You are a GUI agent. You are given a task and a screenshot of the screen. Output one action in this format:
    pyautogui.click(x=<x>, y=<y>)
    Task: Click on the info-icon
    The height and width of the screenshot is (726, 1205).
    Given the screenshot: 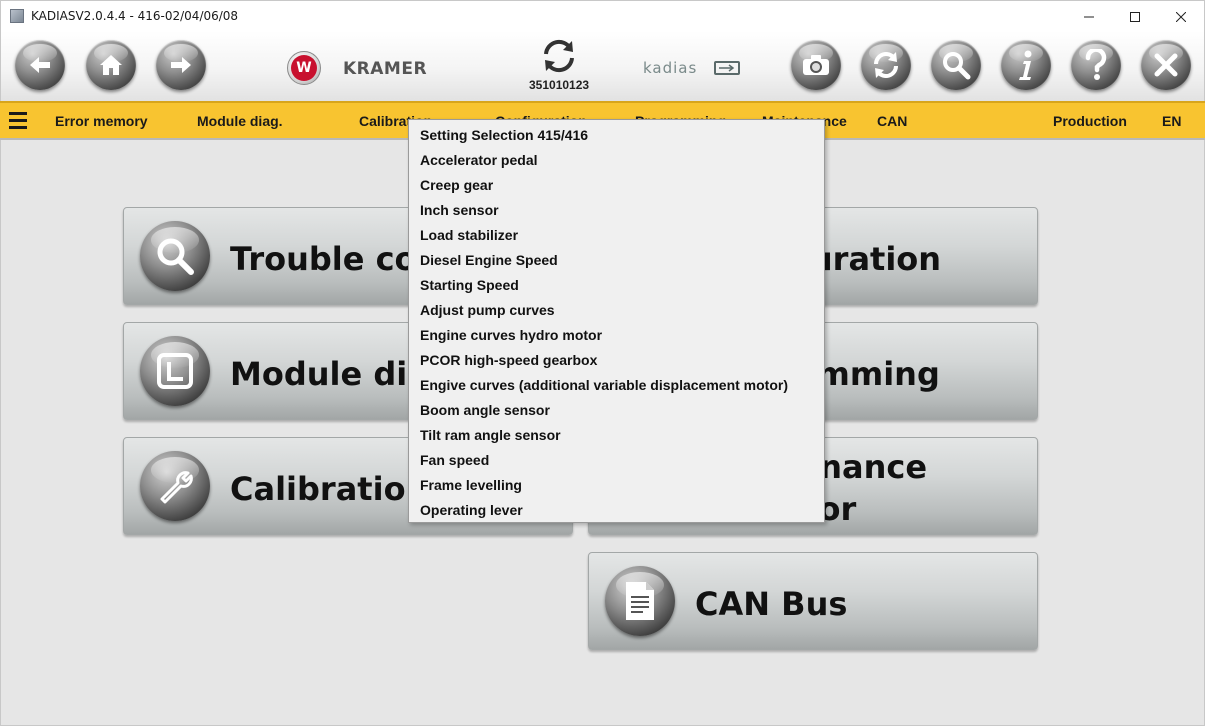 What is the action you would take?
    pyautogui.click(x=1025, y=65)
    